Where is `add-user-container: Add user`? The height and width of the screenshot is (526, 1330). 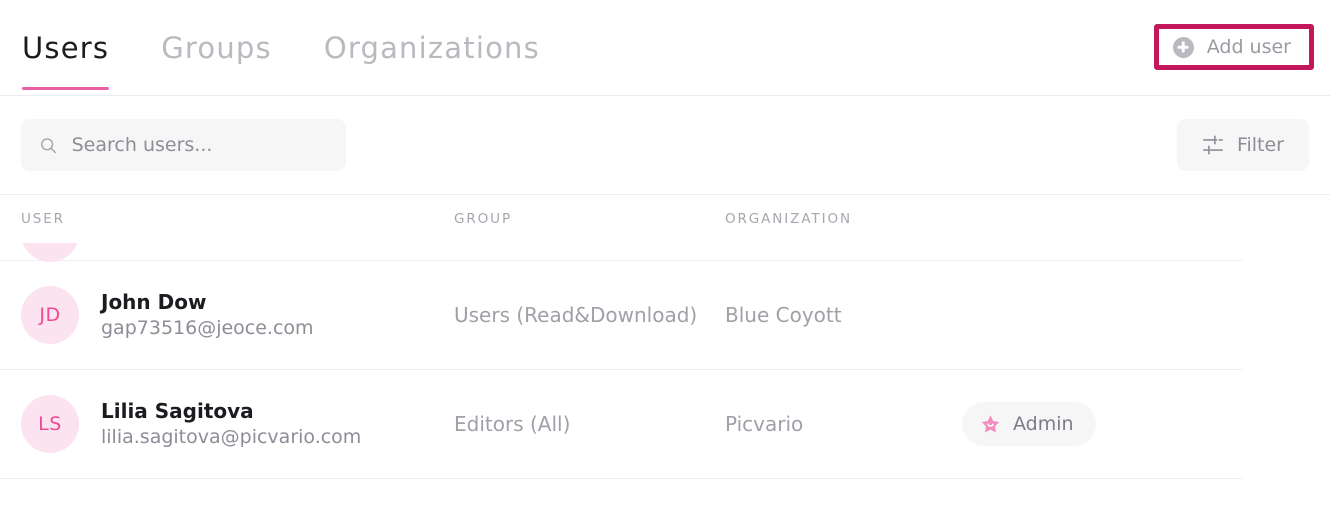
add-user-container: Add user is located at coordinates (1233, 47).